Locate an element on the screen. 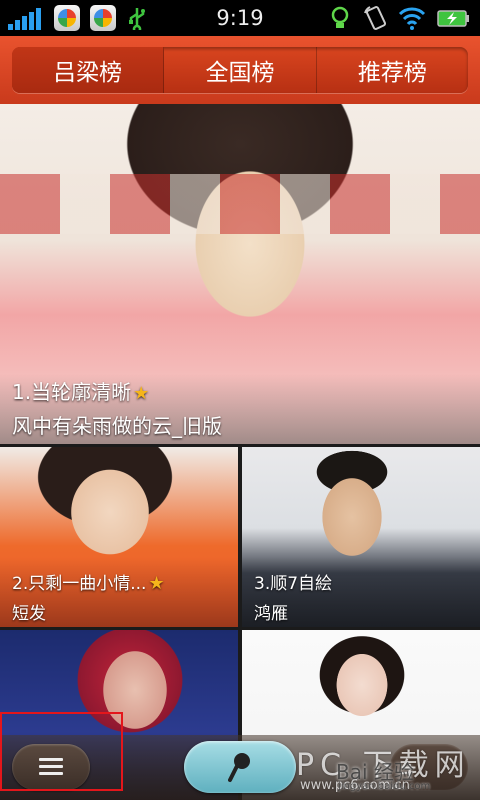  nickname: 鸿雁 is located at coordinates (271, 614).